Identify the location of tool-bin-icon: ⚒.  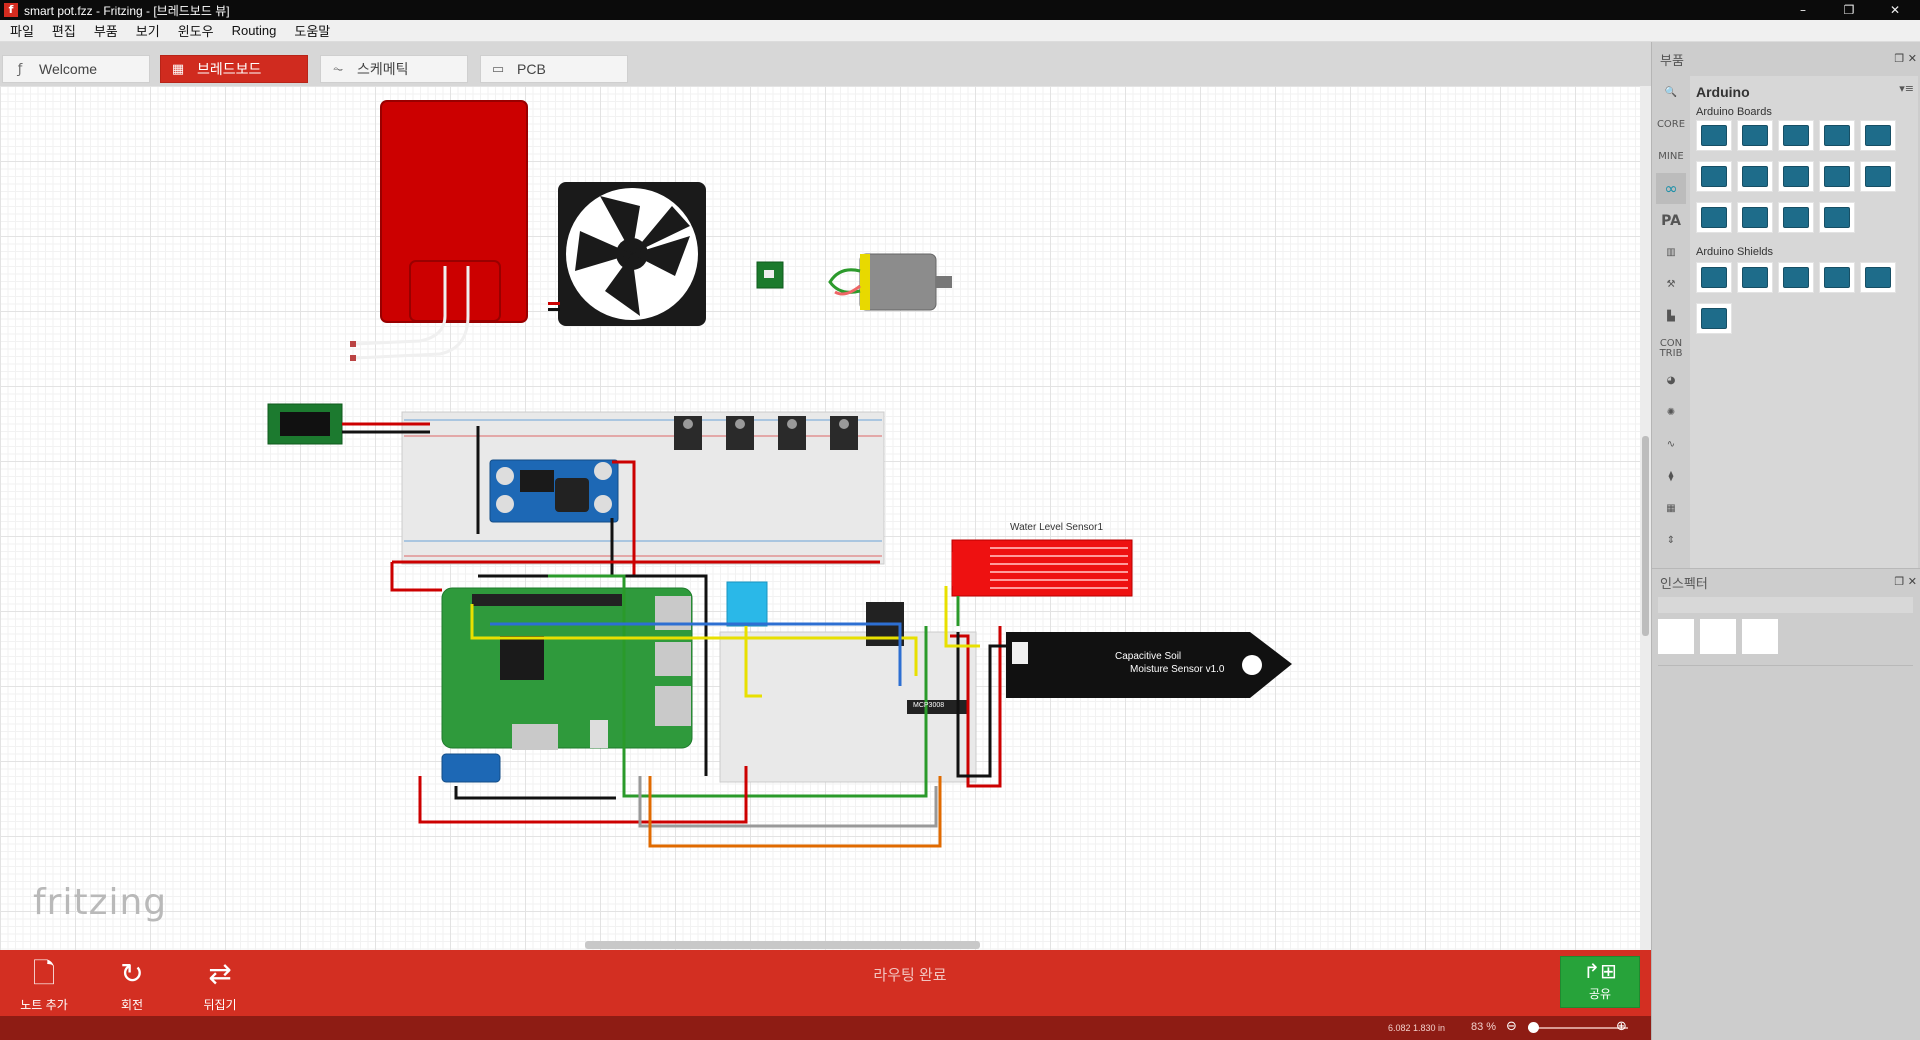
(1671, 284).